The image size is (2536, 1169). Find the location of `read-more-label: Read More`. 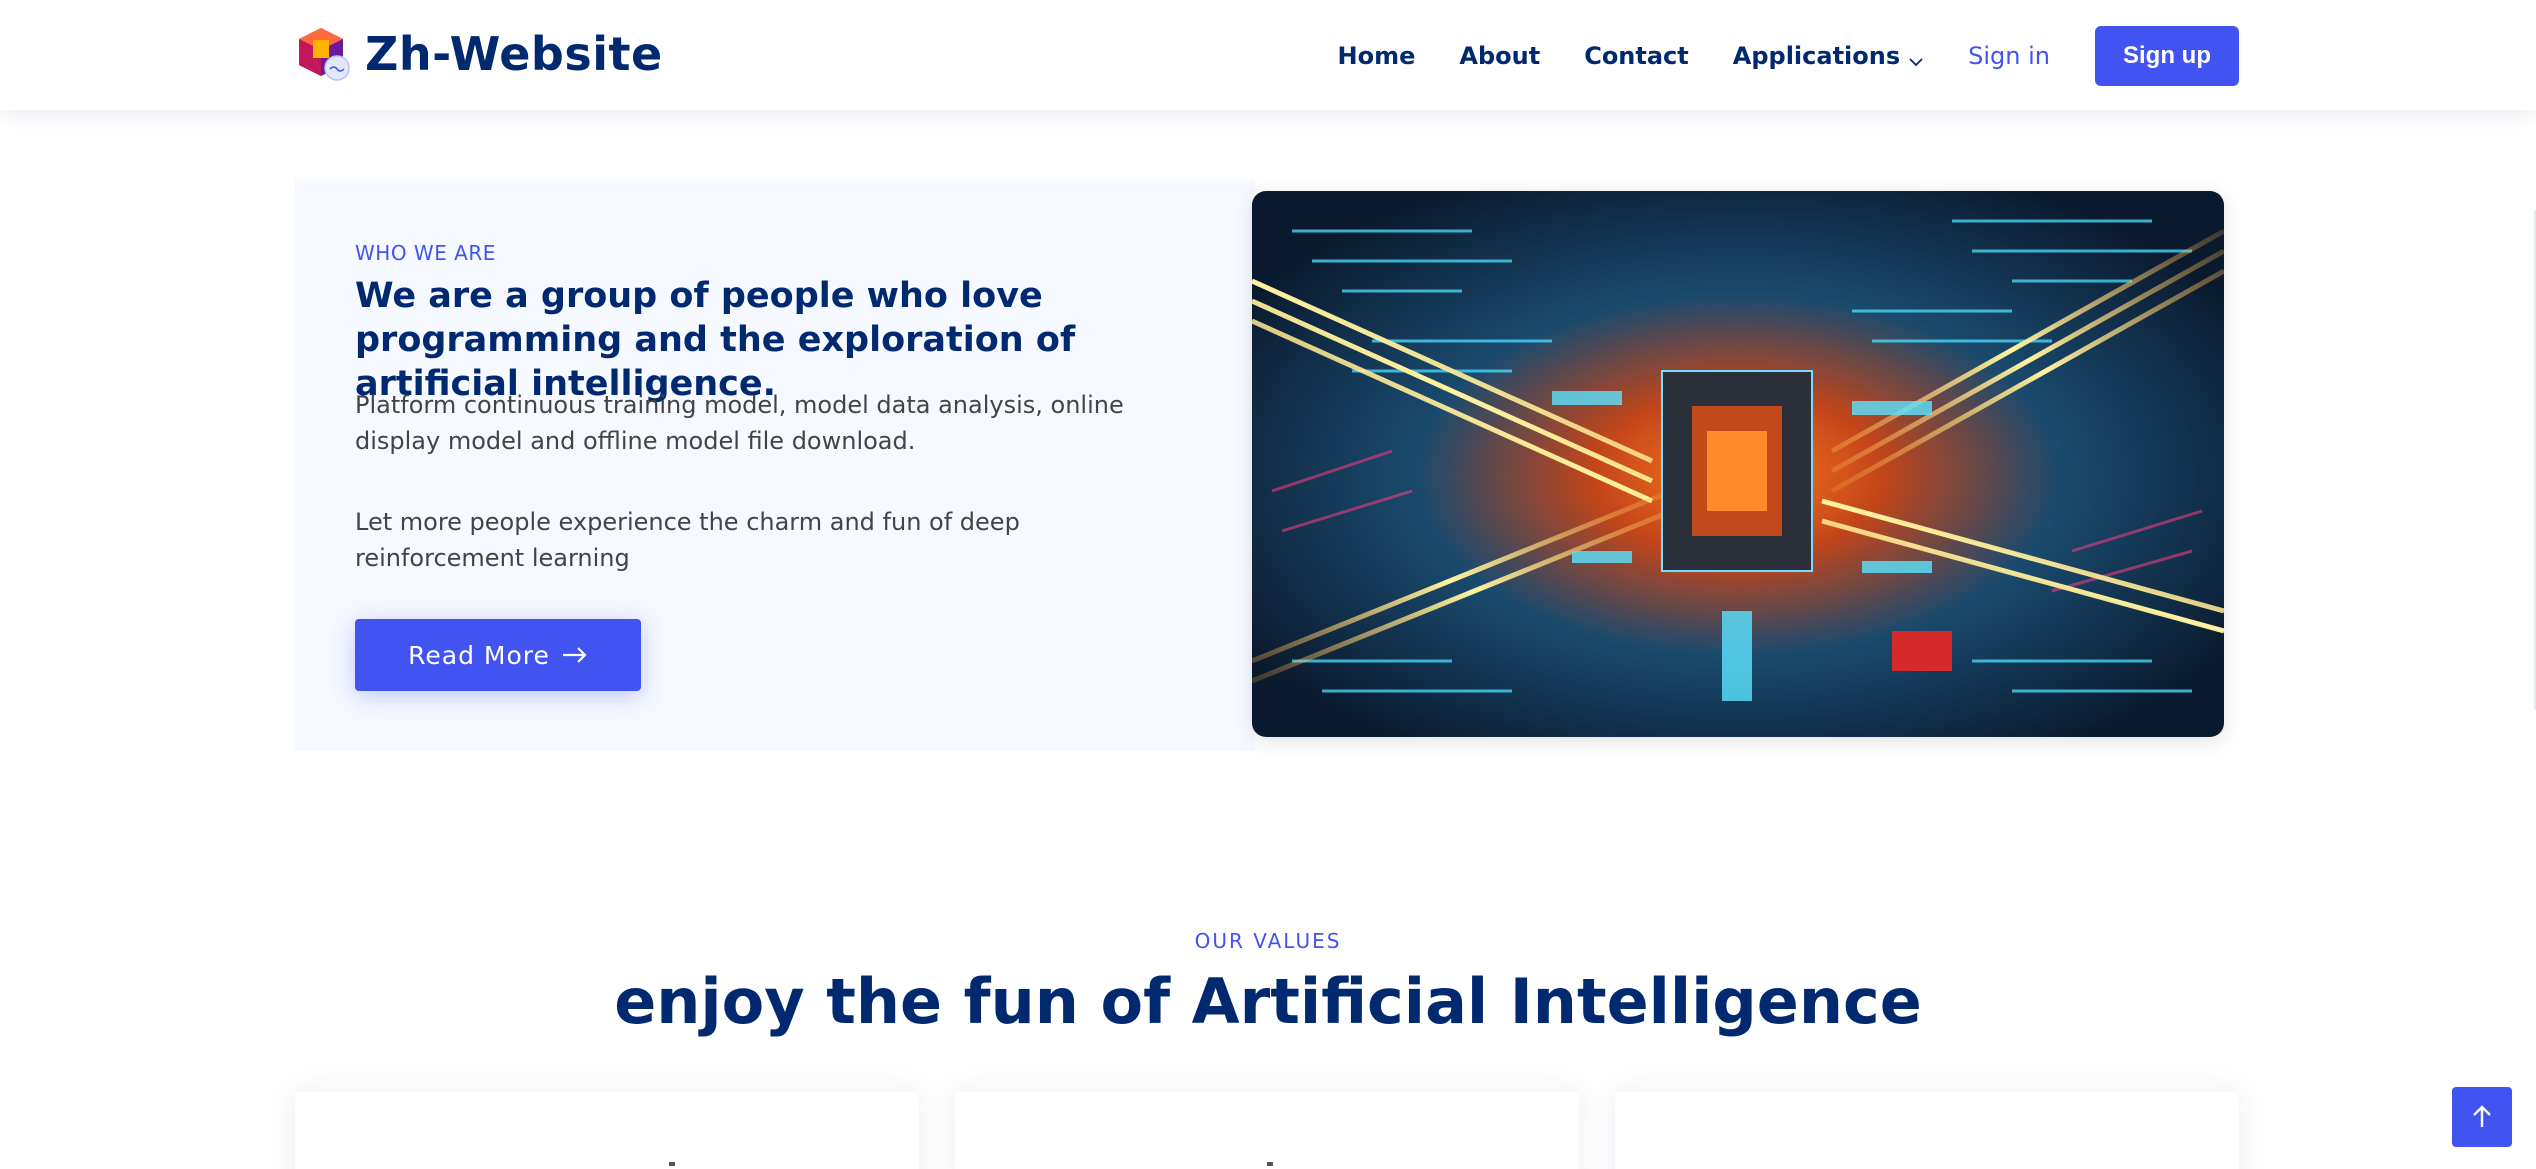

read-more-label: Read More is located at coordinates (479, 655).